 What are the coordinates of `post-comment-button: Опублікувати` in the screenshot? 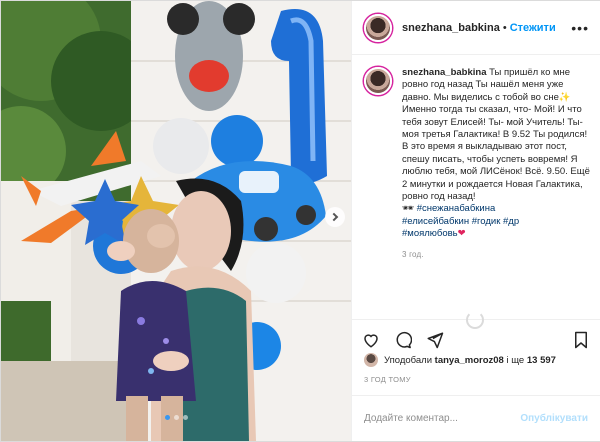 It's located at (554, 418).